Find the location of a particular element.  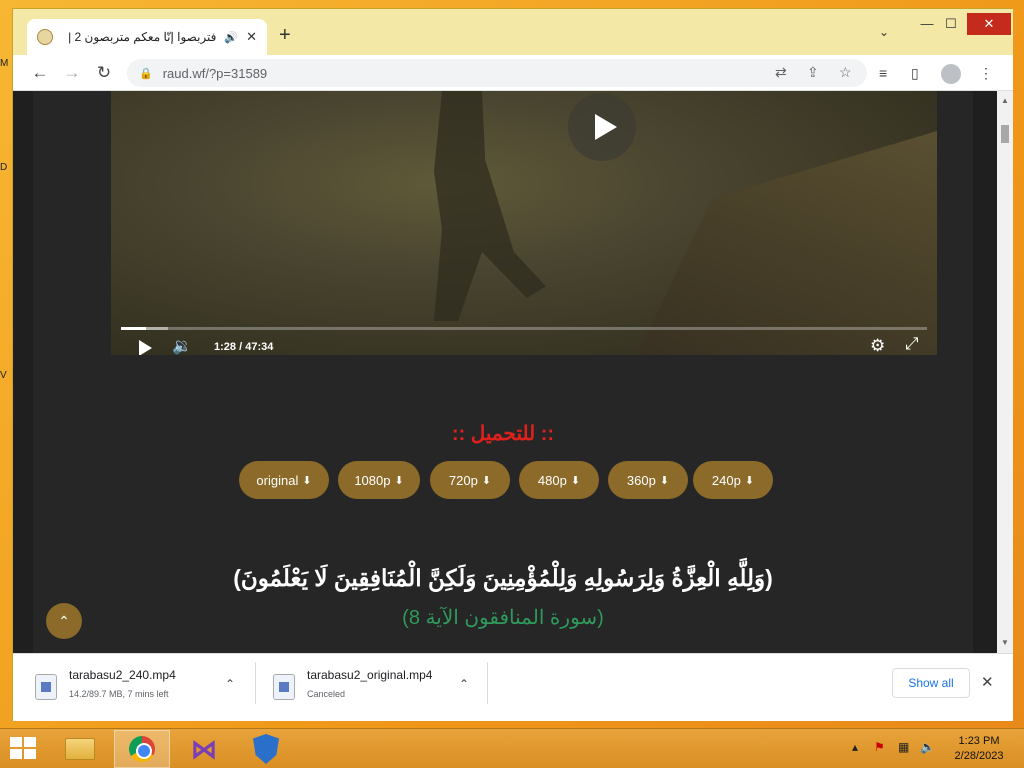

url-text: raud.wf/?p=31589 is located at coordinates (215, 73).